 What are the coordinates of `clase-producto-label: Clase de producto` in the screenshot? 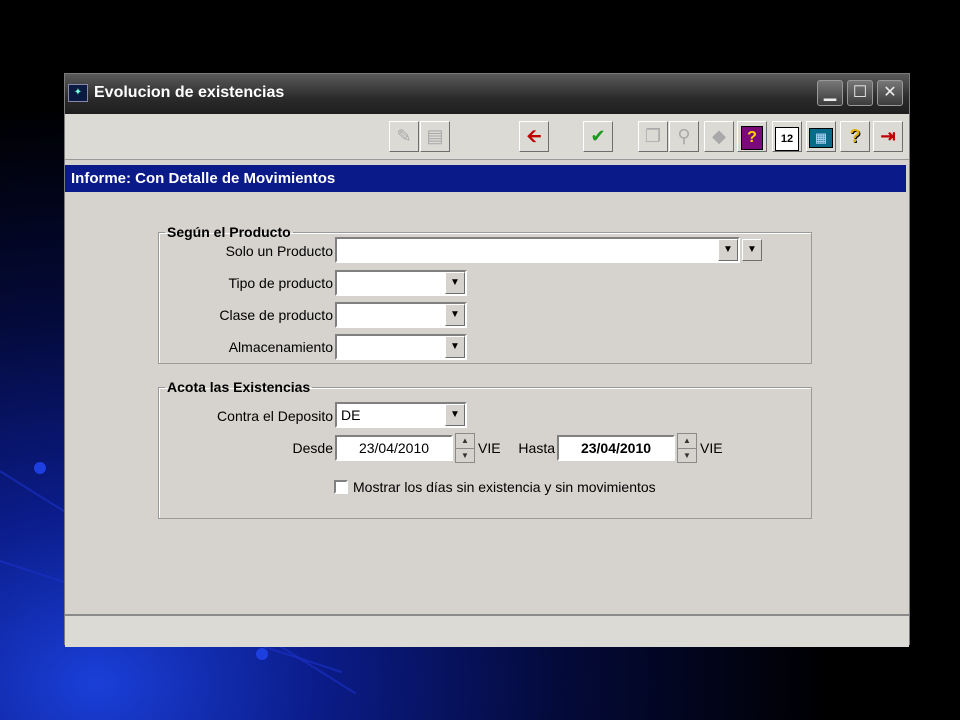 It's located at (276, 315).